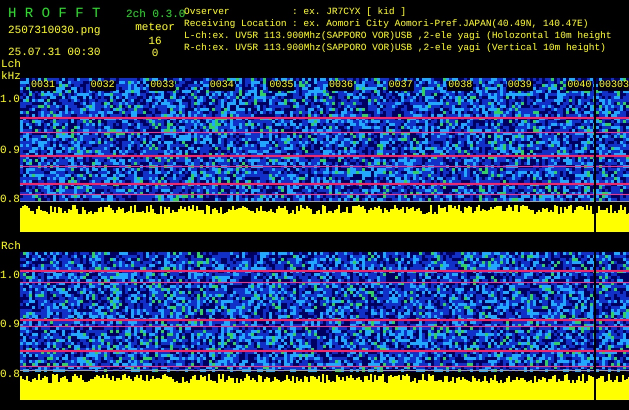 The image size is (629, 410). I want to click on time-label: 0037, so click(401, 86).